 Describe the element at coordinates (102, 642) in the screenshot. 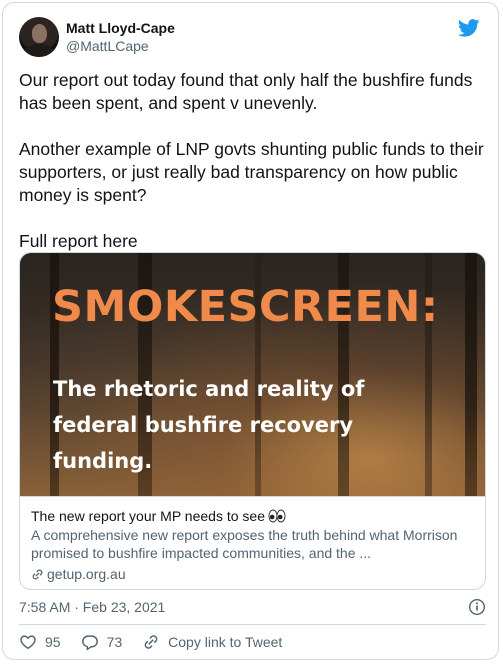

I see `reply-button: 73` at that location.